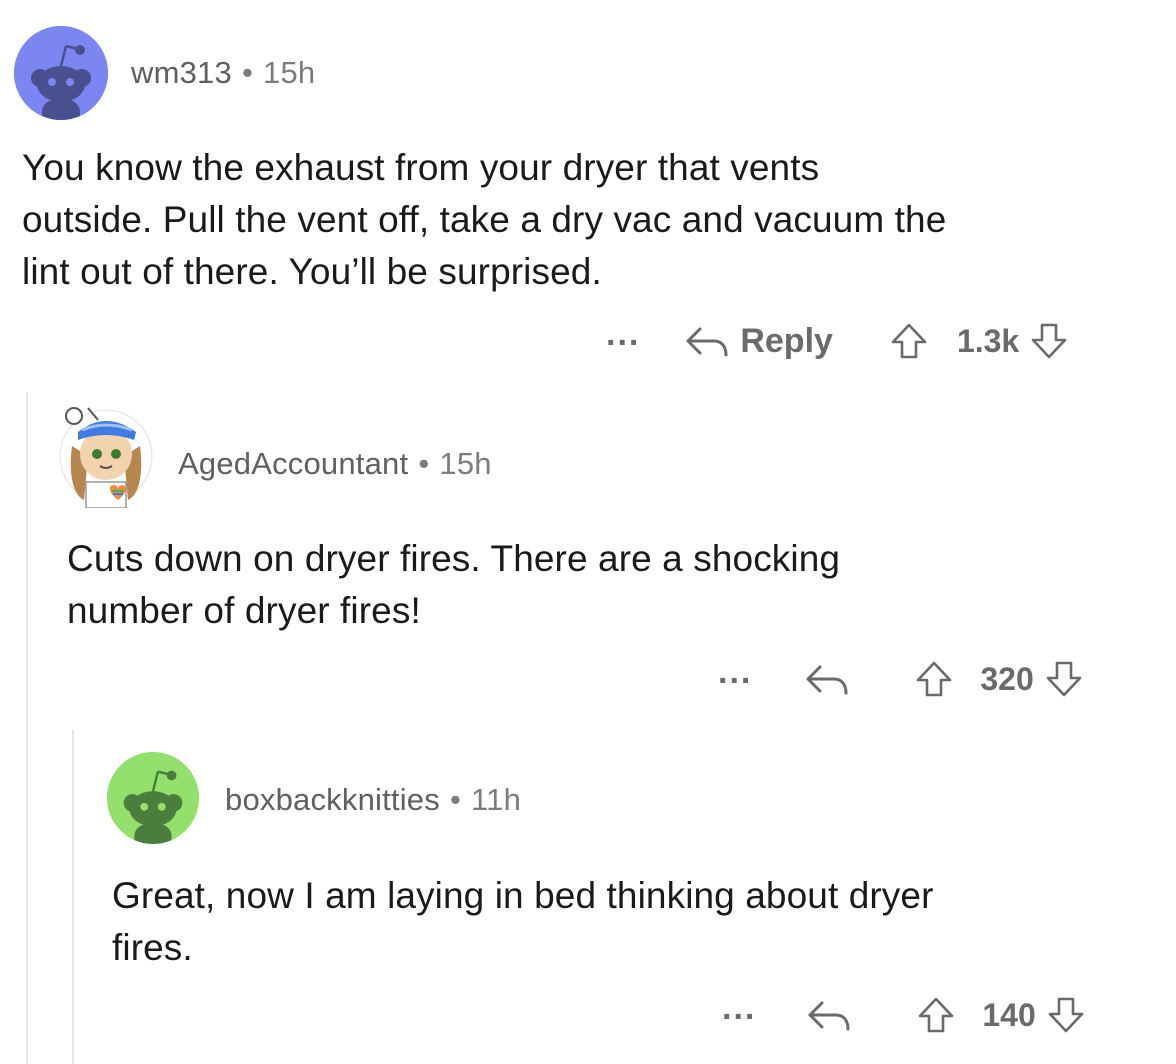 The image size is (1176, 1064). What do you see at coordinates (181, 72) in the screenshot?
I see `username-link: wm313` at bounding box center [181, 72].